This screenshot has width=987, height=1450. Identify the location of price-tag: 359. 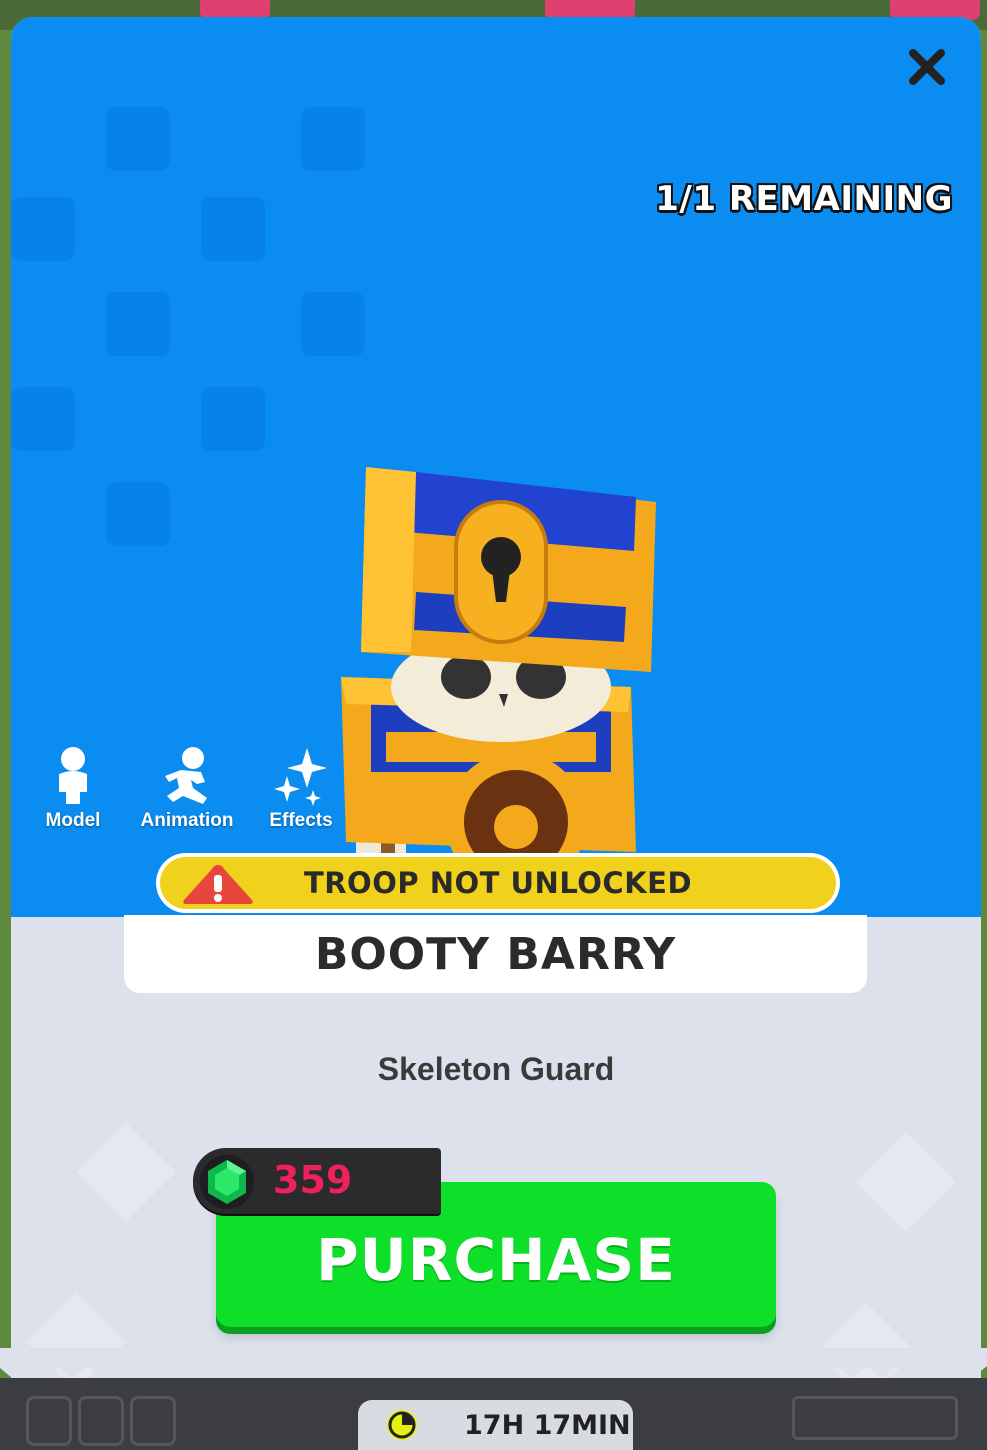
(317, 1181).